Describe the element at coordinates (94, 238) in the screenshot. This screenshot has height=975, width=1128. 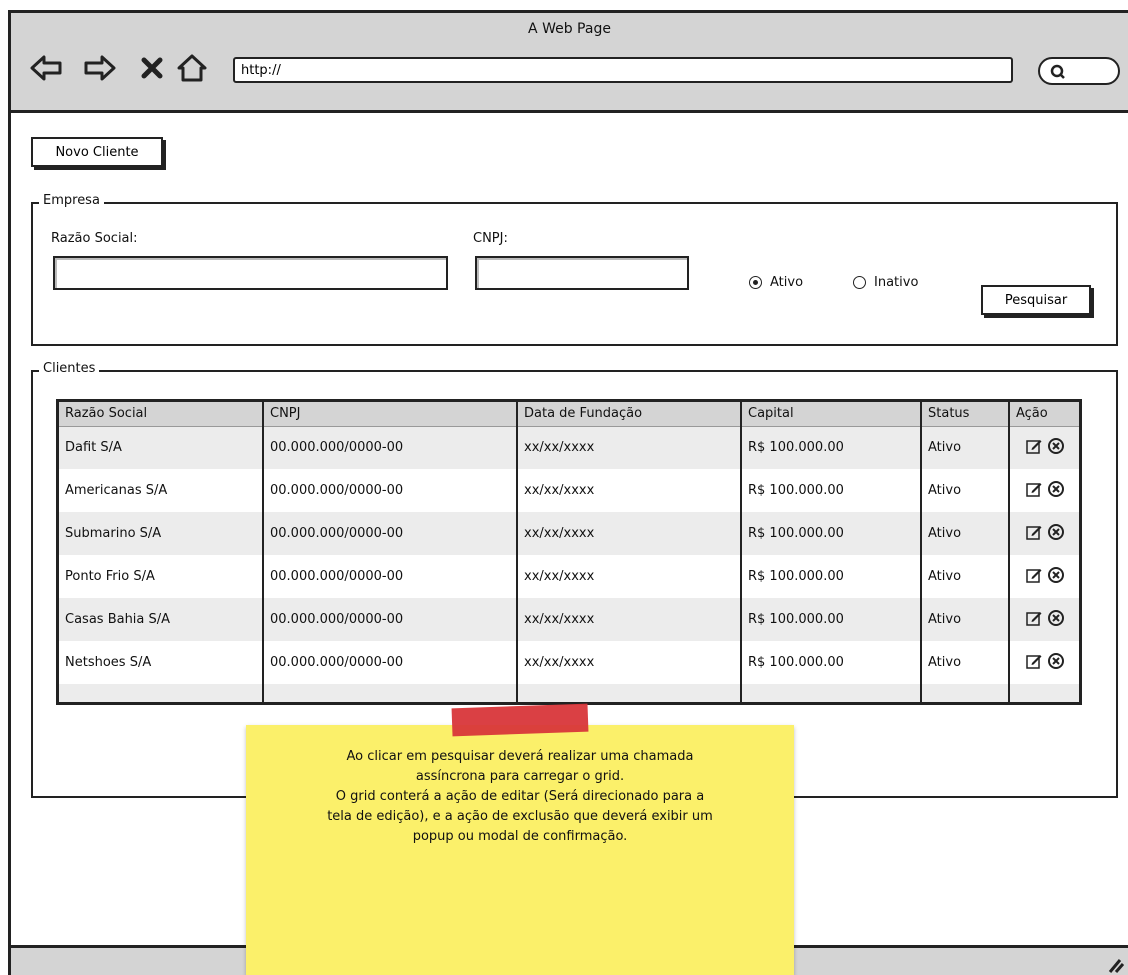
I see `razao-social-label: Razão Social:` at that location.